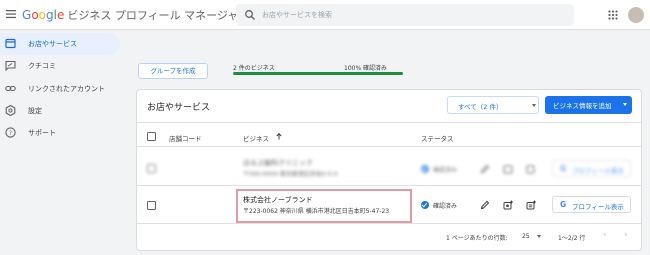 This screenshot has width=650, height=255. Describe the element at coordinates (279, 136) in the screenshot. I see `sort-arrow-up-icon` at that location.